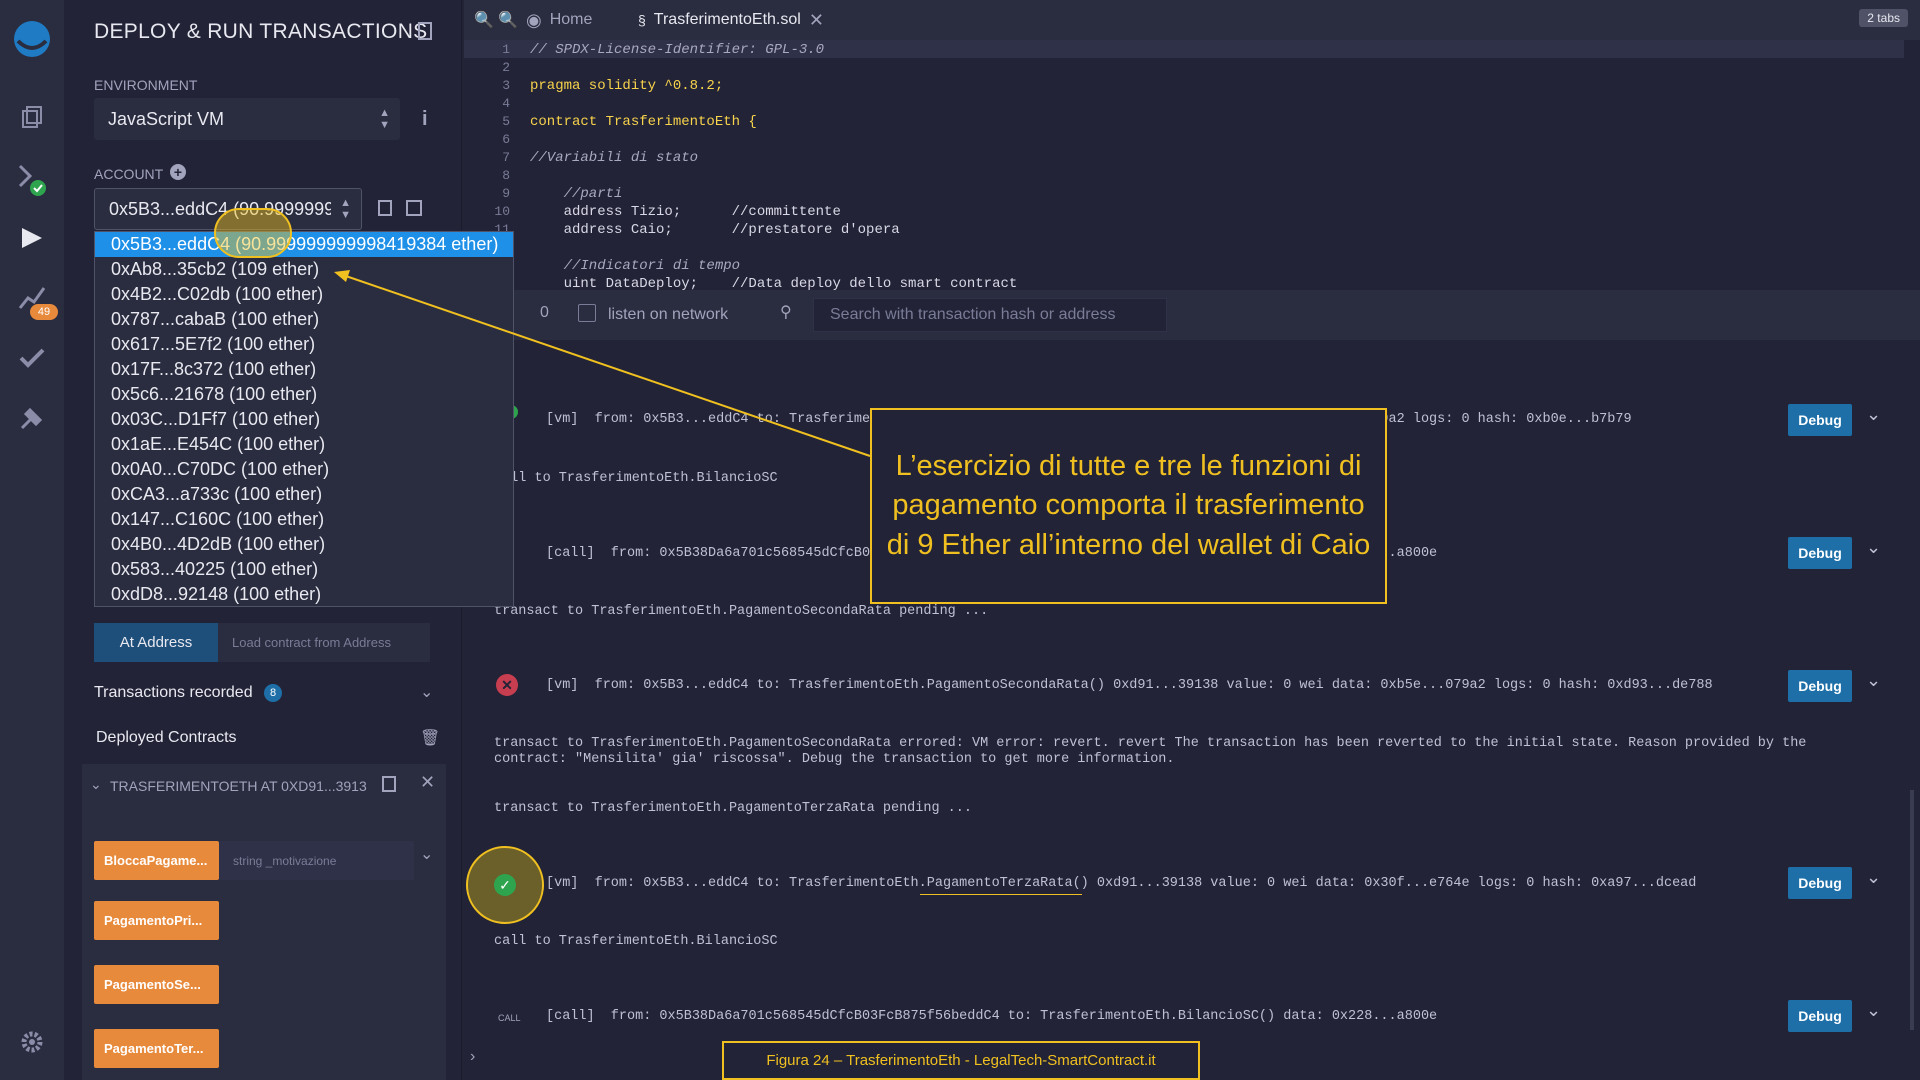 This screenshot has height=1080, width=1920. I want to click on annotation-arrow, so click(602, 363).